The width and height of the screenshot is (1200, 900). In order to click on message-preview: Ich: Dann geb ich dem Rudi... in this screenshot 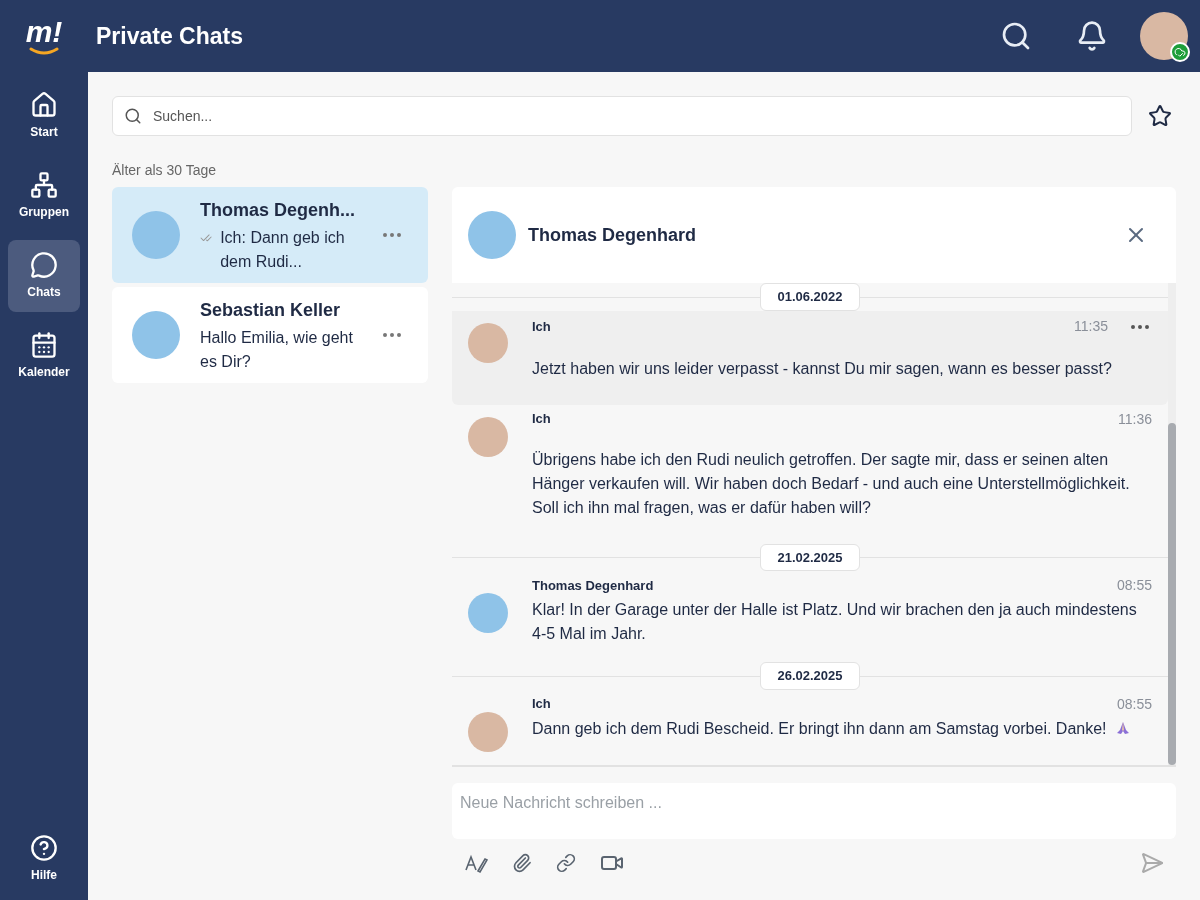, I will do `click(283, 249)`.